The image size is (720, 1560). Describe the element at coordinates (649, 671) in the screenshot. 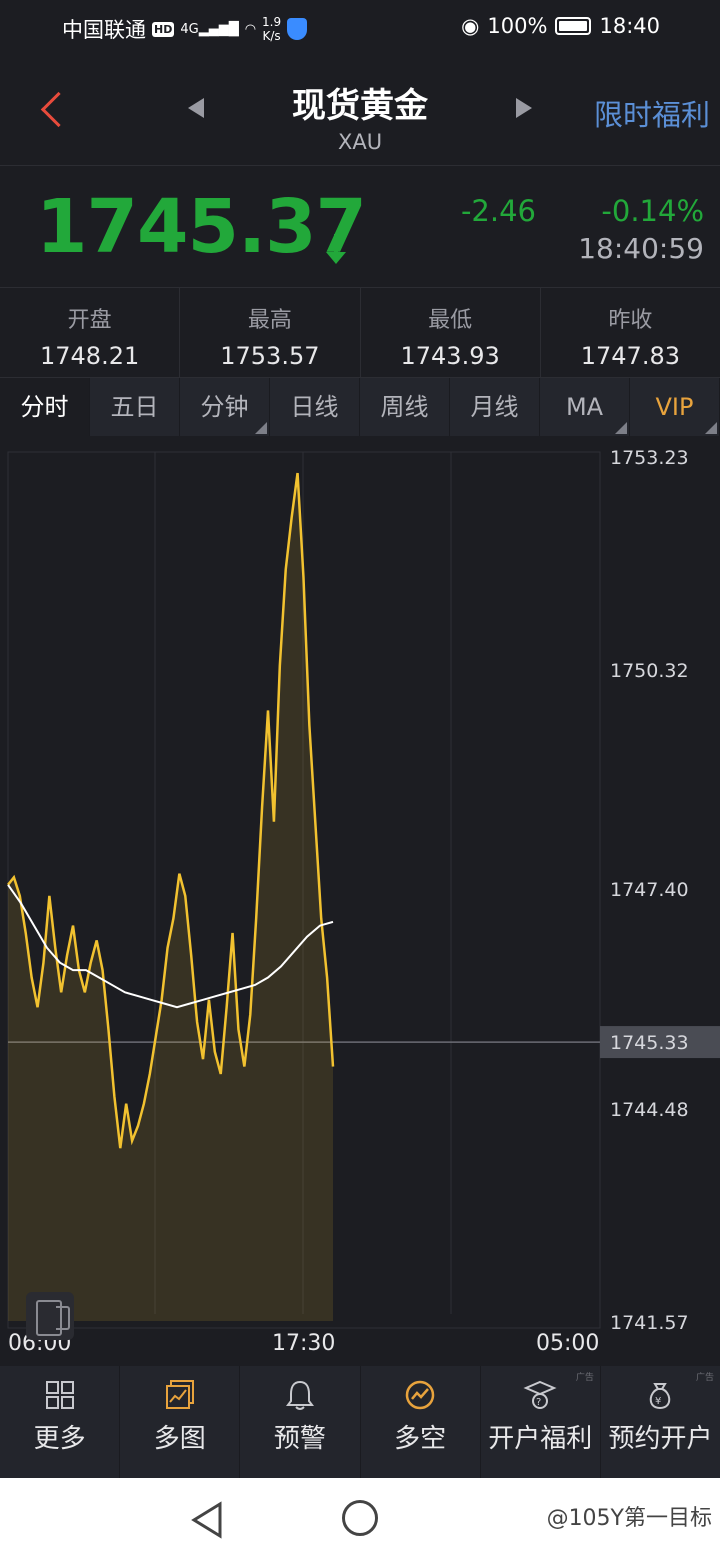

I see `y-tick-label: 1750.32` at that location.